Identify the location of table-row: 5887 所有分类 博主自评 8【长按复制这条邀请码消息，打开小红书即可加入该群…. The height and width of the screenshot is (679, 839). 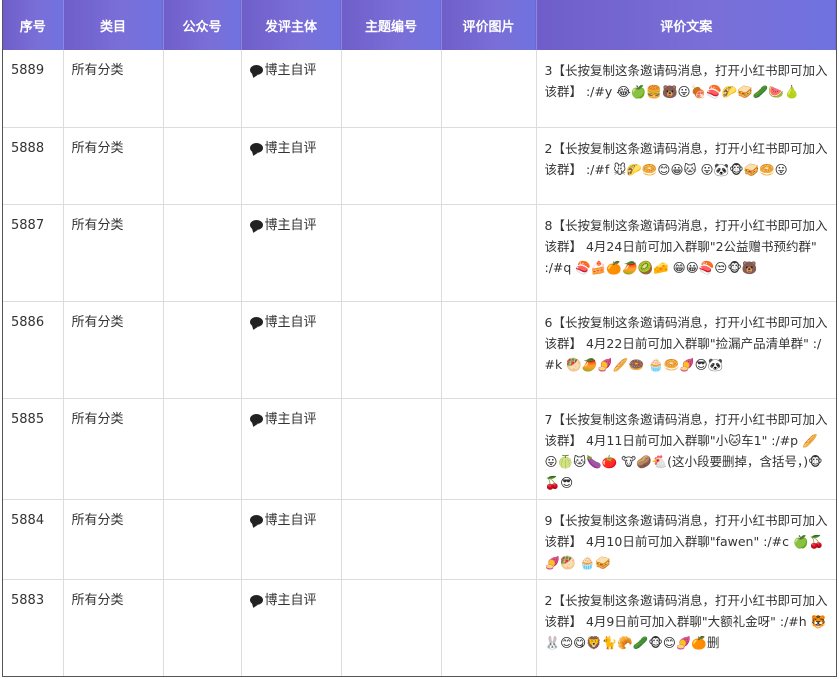
(419, 253).